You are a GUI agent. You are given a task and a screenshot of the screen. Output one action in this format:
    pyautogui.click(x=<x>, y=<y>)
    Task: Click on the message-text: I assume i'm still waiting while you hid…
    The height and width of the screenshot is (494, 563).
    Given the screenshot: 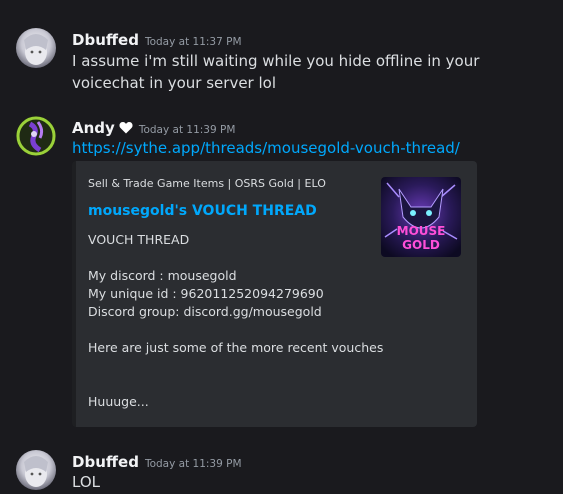 What is the action you would take?
    pyautogui.click(x=276, y=72)
    